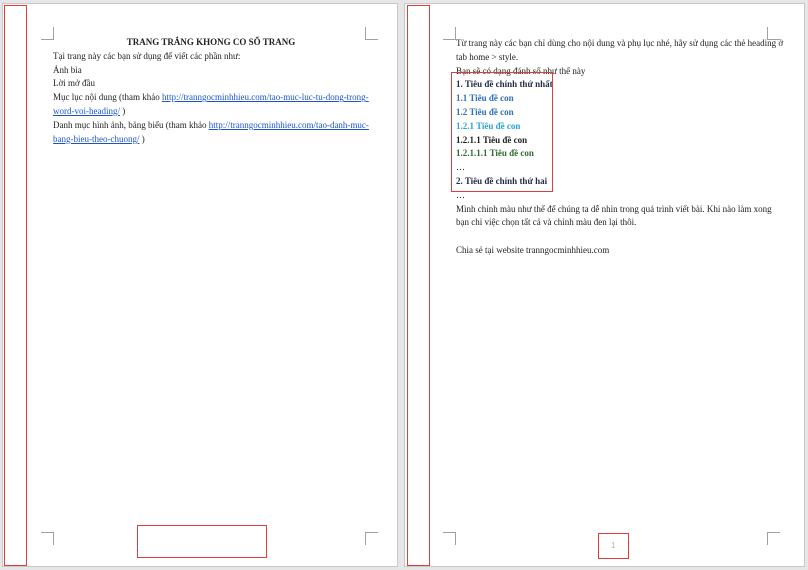  What do you see at coordinates (86, 111) in the screenshot?
I see `toc-link-cont: word-voi-heading/` at bounding box center [86, 111].